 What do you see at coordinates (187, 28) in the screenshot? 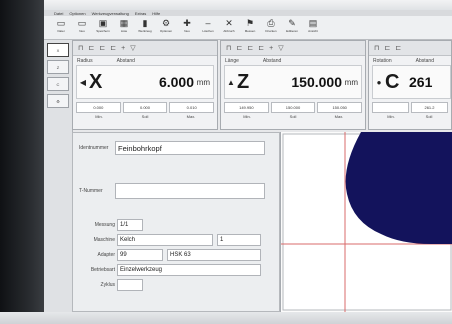
I see `toolbar-button: ✚ Neu` at bounding box center [187, 28].